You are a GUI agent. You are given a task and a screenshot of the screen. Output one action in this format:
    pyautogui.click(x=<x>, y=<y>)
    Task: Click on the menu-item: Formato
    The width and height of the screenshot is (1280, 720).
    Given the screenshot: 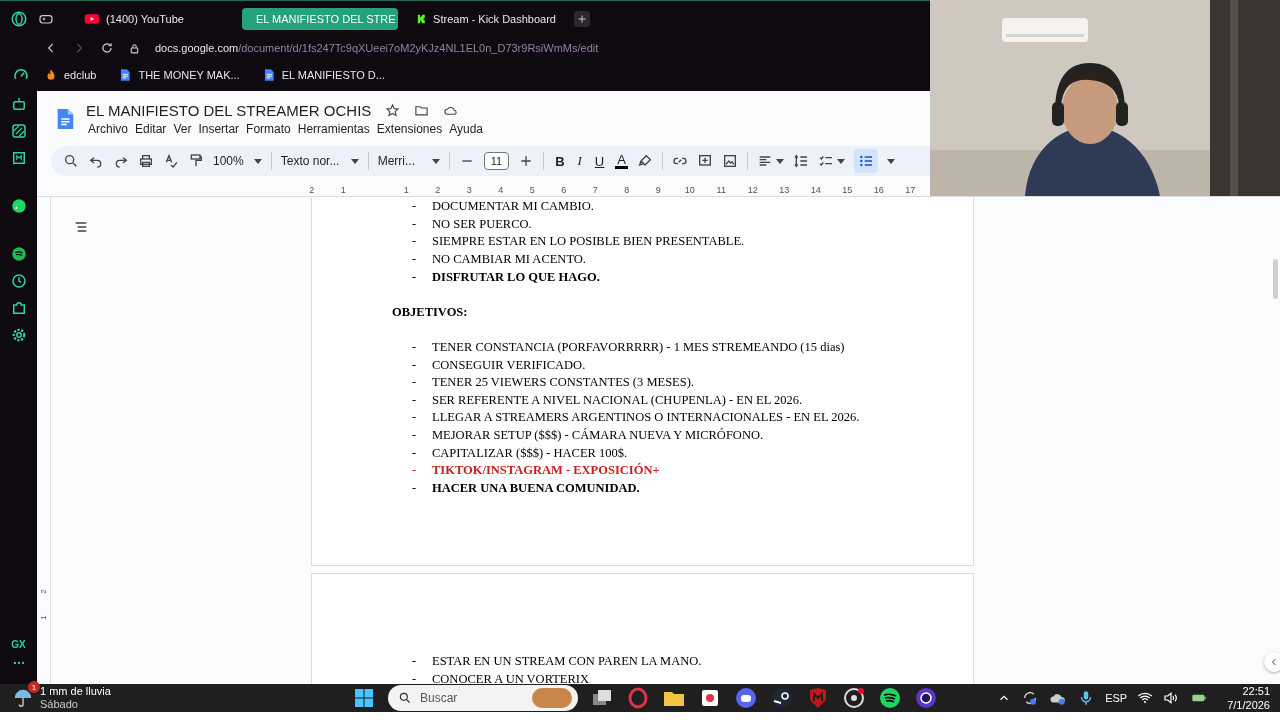 What is the action you would take?
    pyautogui.click(x=270, y=128)
    